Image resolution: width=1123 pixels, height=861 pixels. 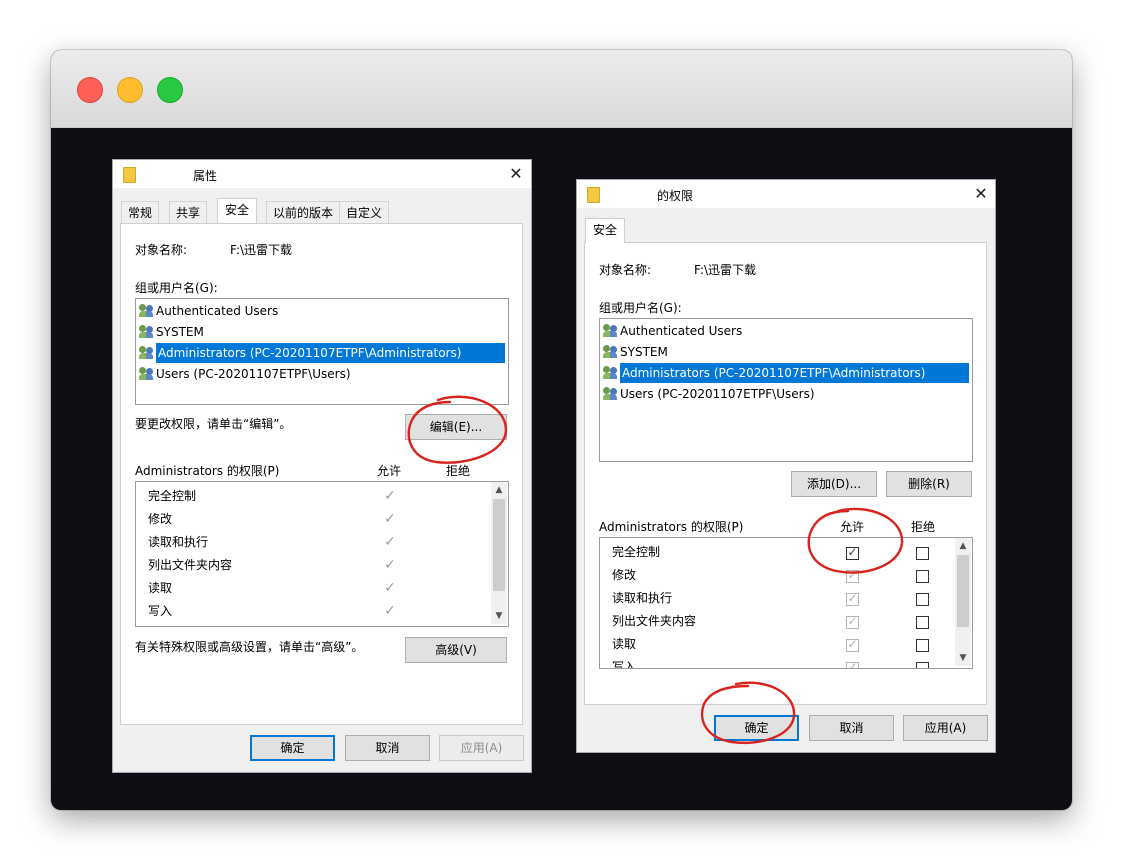 I want to click on tab-customize: 自定义, so click(x=364, y=212).